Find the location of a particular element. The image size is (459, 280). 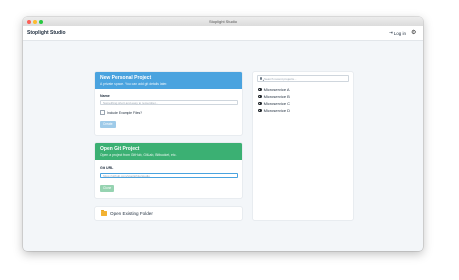

clone-button: Clone is located at coordinates (107, 188).